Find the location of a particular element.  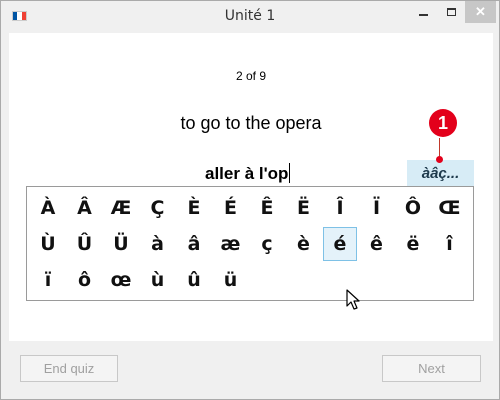

close-button: ✕ is located at coordinates (480, 12).